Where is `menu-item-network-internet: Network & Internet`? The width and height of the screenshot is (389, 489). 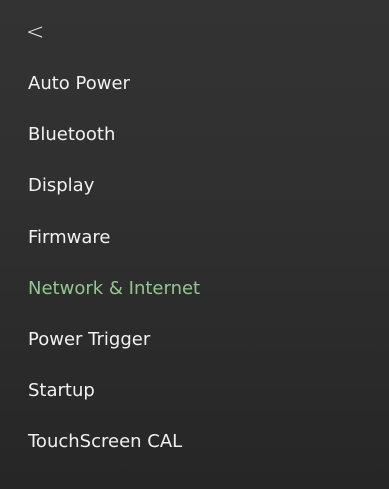 menu-item-network-internet: Network & Internet is located at coordinates (194, 288).